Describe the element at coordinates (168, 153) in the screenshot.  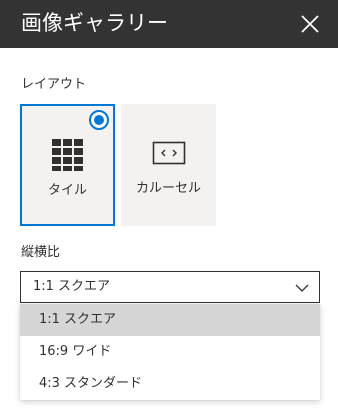
I see `carousel-icon` at that location.